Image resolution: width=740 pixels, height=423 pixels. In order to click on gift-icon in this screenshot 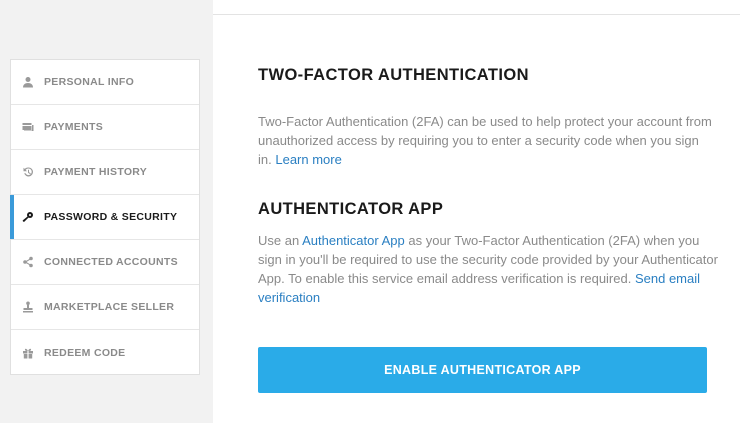, I will do `click(28, 353)`.